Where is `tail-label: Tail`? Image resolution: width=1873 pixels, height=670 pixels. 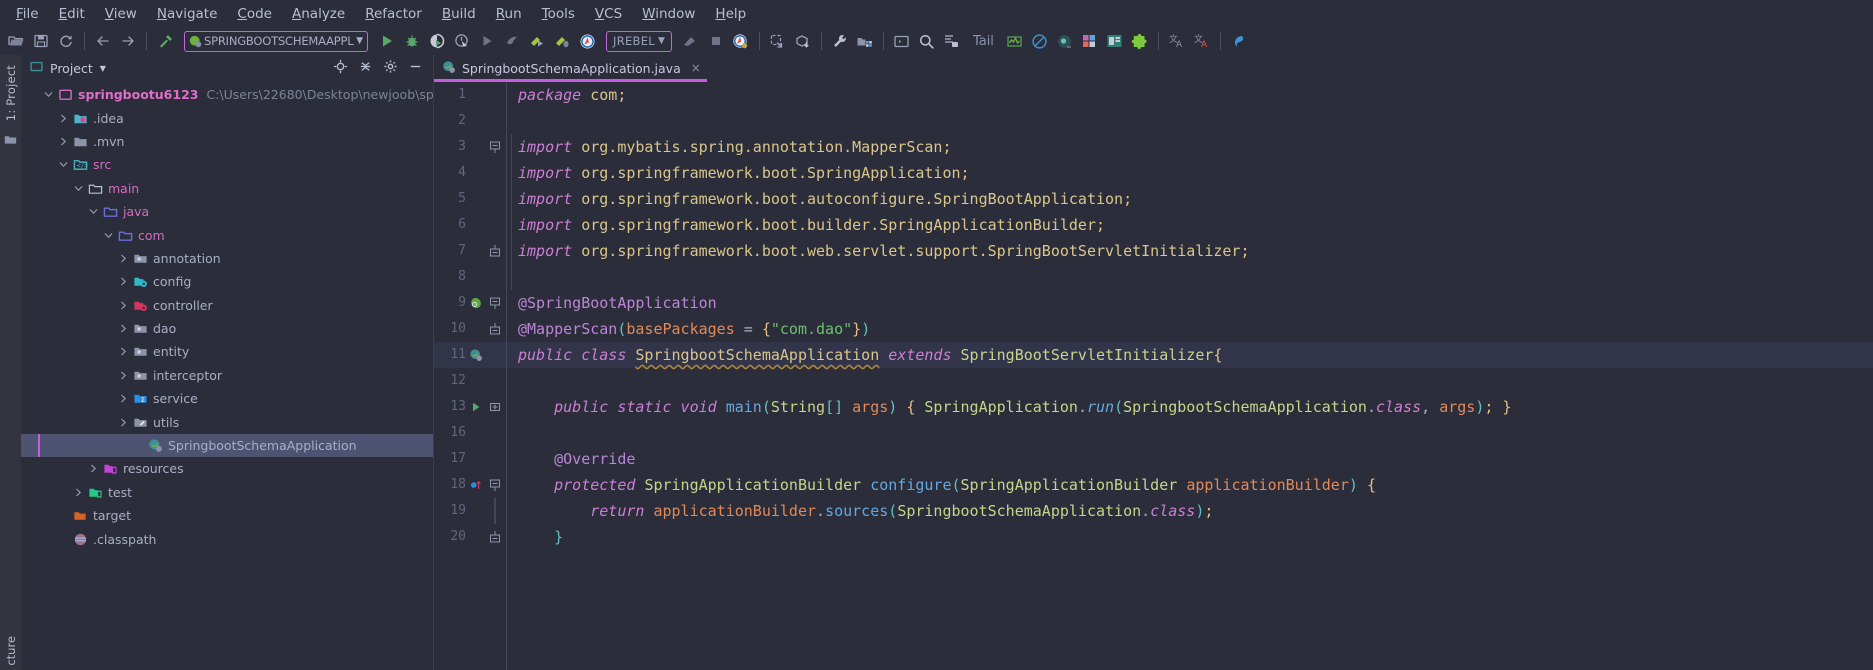
tail-label: Tail is located at coordinates (983, 41).